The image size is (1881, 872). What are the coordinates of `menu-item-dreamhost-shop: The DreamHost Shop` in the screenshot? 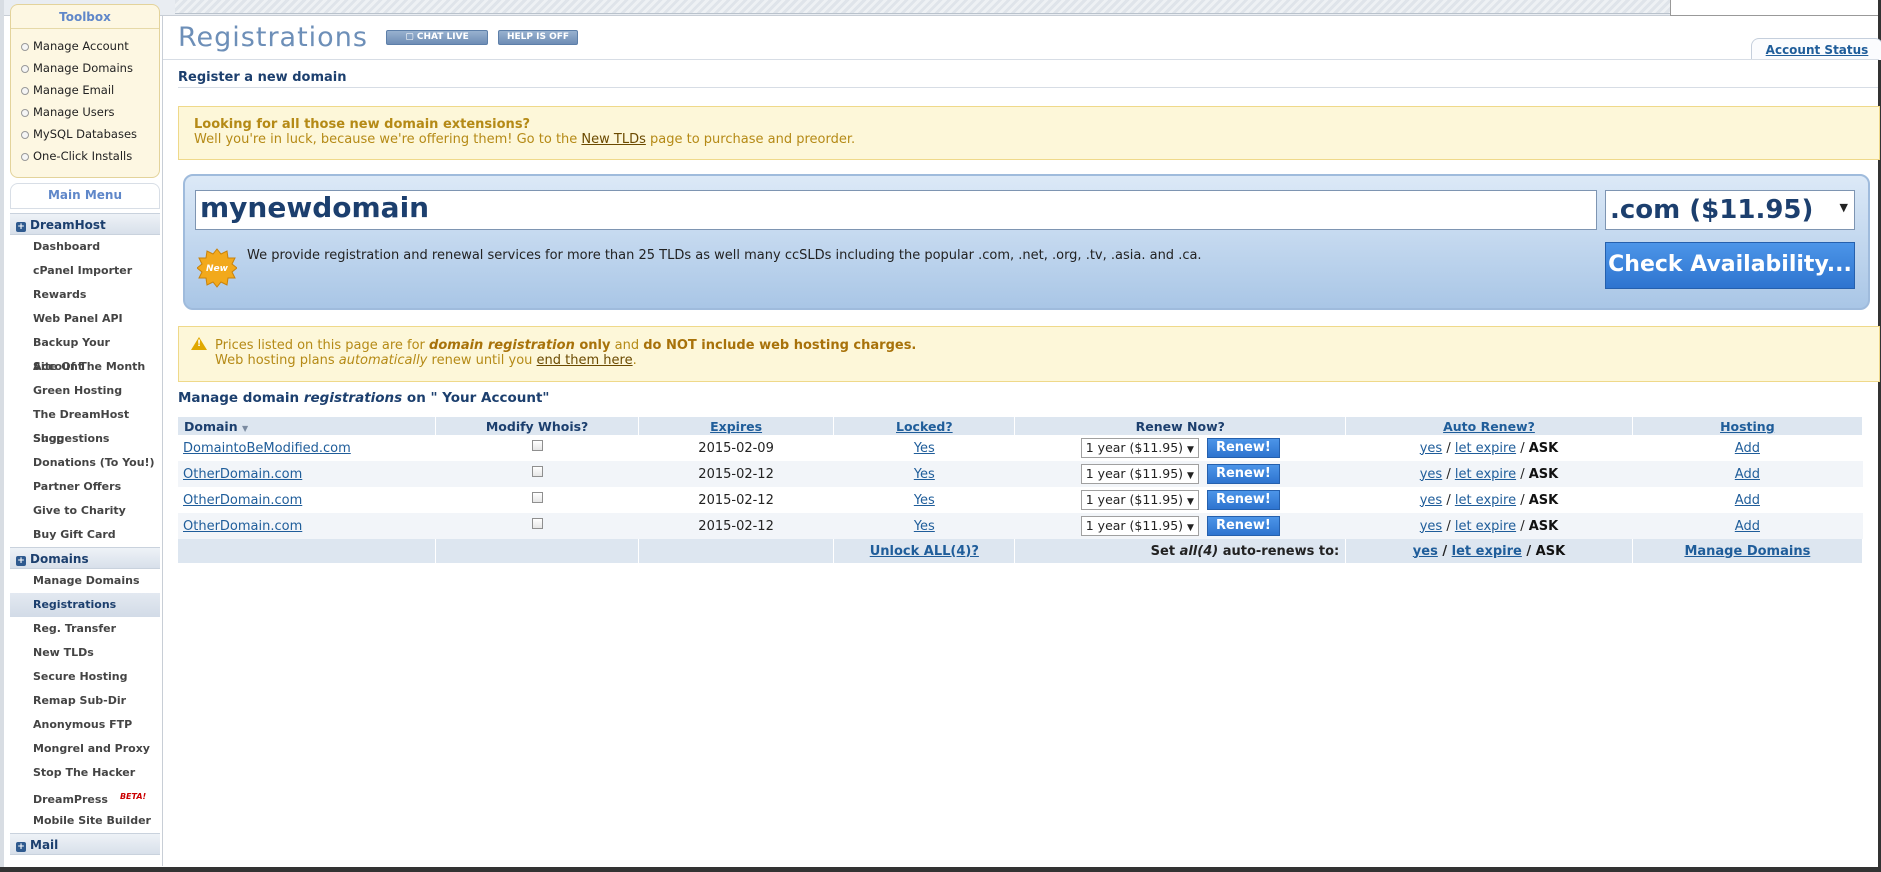 It's located at (85, 424).